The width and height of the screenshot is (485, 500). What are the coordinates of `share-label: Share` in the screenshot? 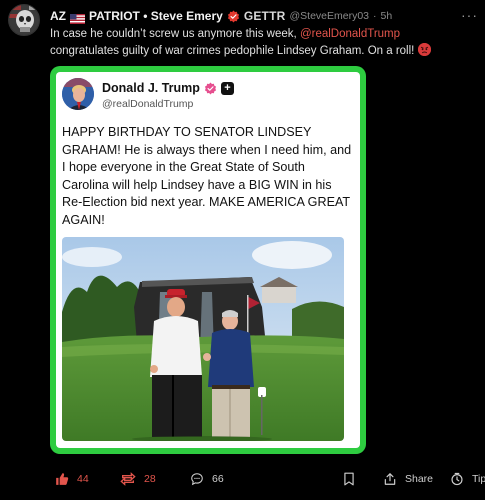 It's located at (419, 479).